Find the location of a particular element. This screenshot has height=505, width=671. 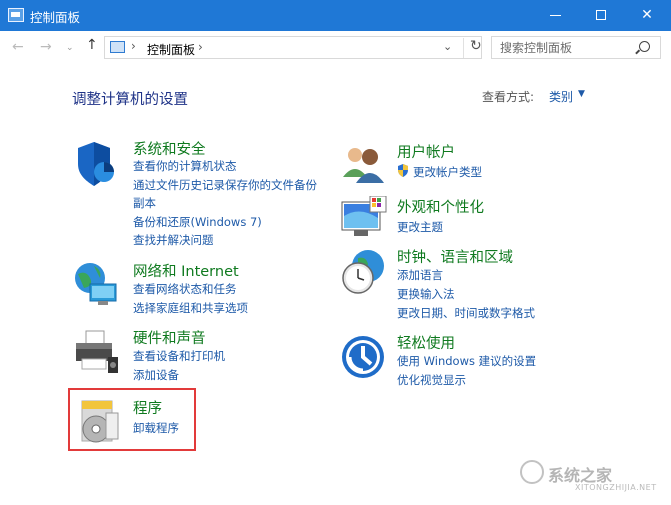

view-by-dropdown: 类别 is located at coordinates (561, 96).